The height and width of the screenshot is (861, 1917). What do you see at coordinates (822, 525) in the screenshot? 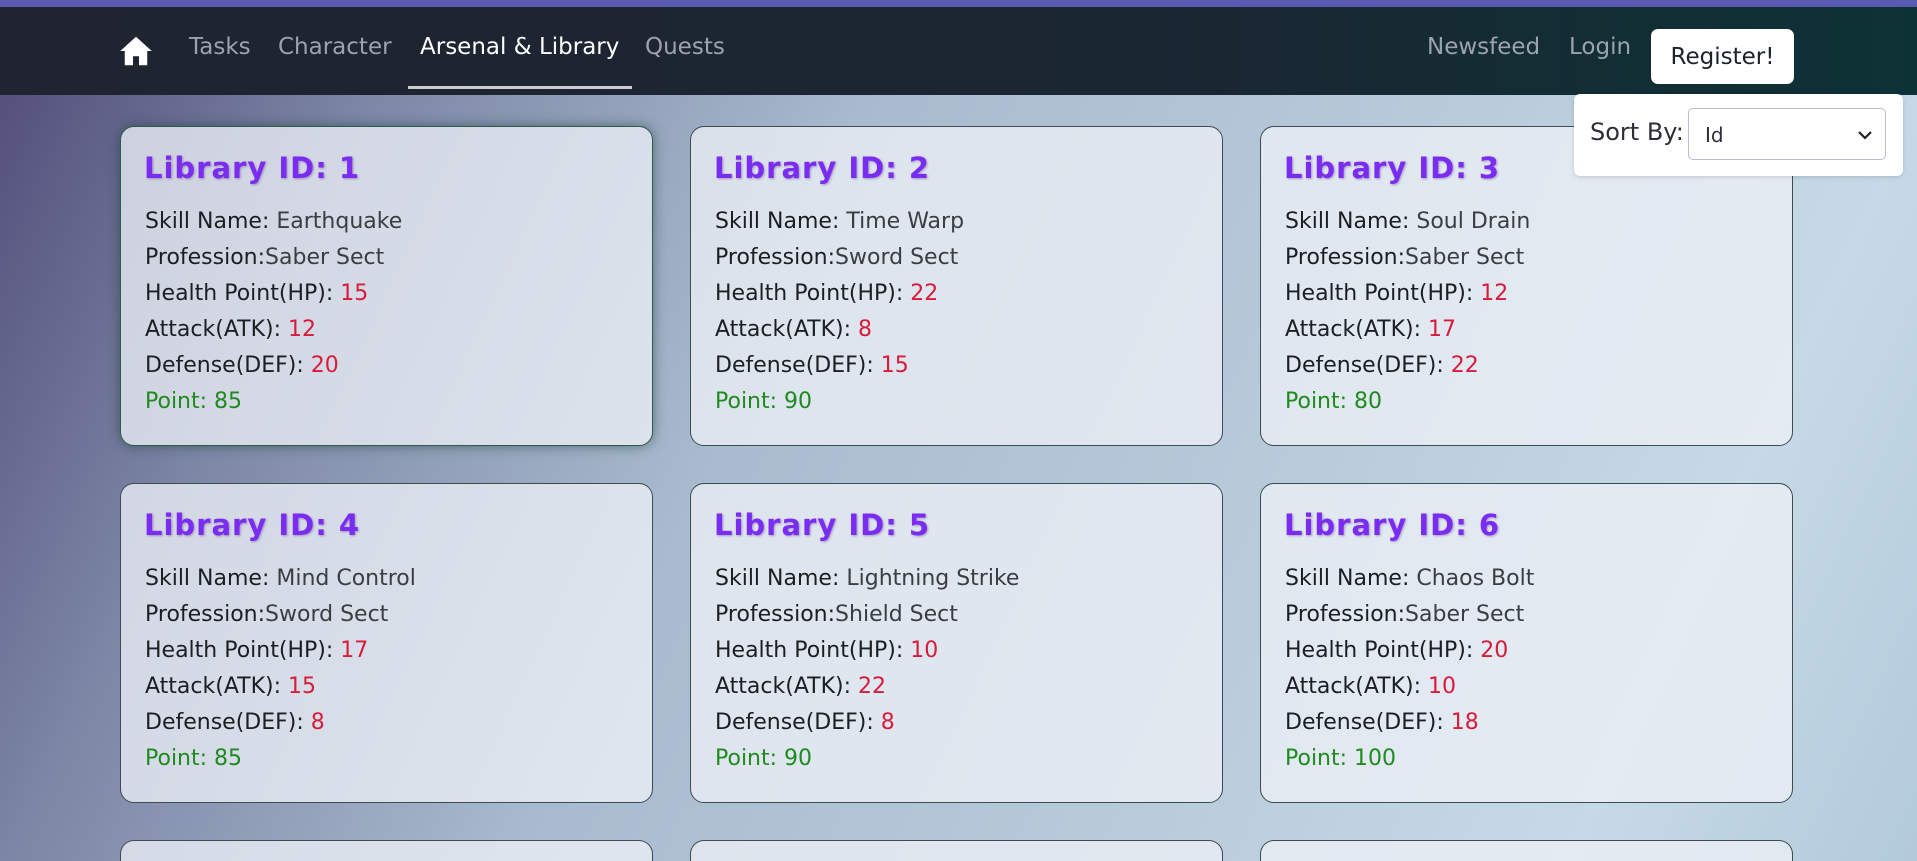
I see `card-title: Library ID: 5` at bounding box center [822, 525].